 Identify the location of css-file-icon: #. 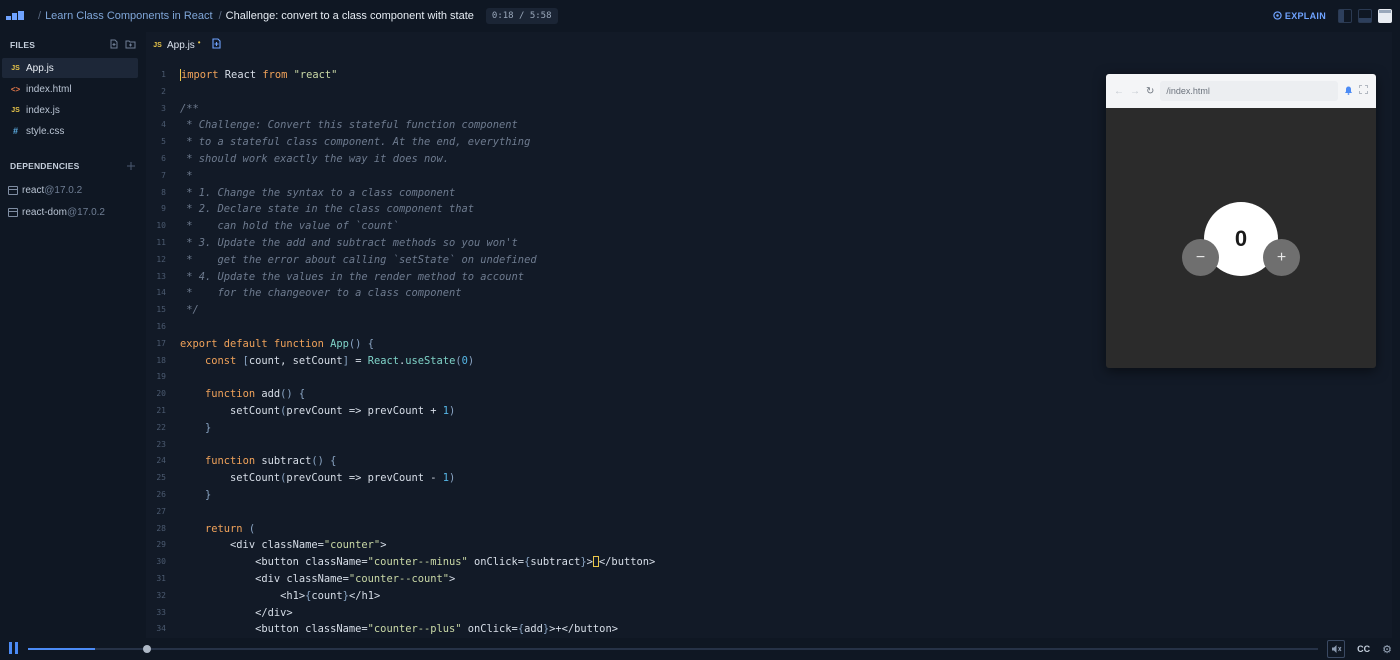
(15, 131).